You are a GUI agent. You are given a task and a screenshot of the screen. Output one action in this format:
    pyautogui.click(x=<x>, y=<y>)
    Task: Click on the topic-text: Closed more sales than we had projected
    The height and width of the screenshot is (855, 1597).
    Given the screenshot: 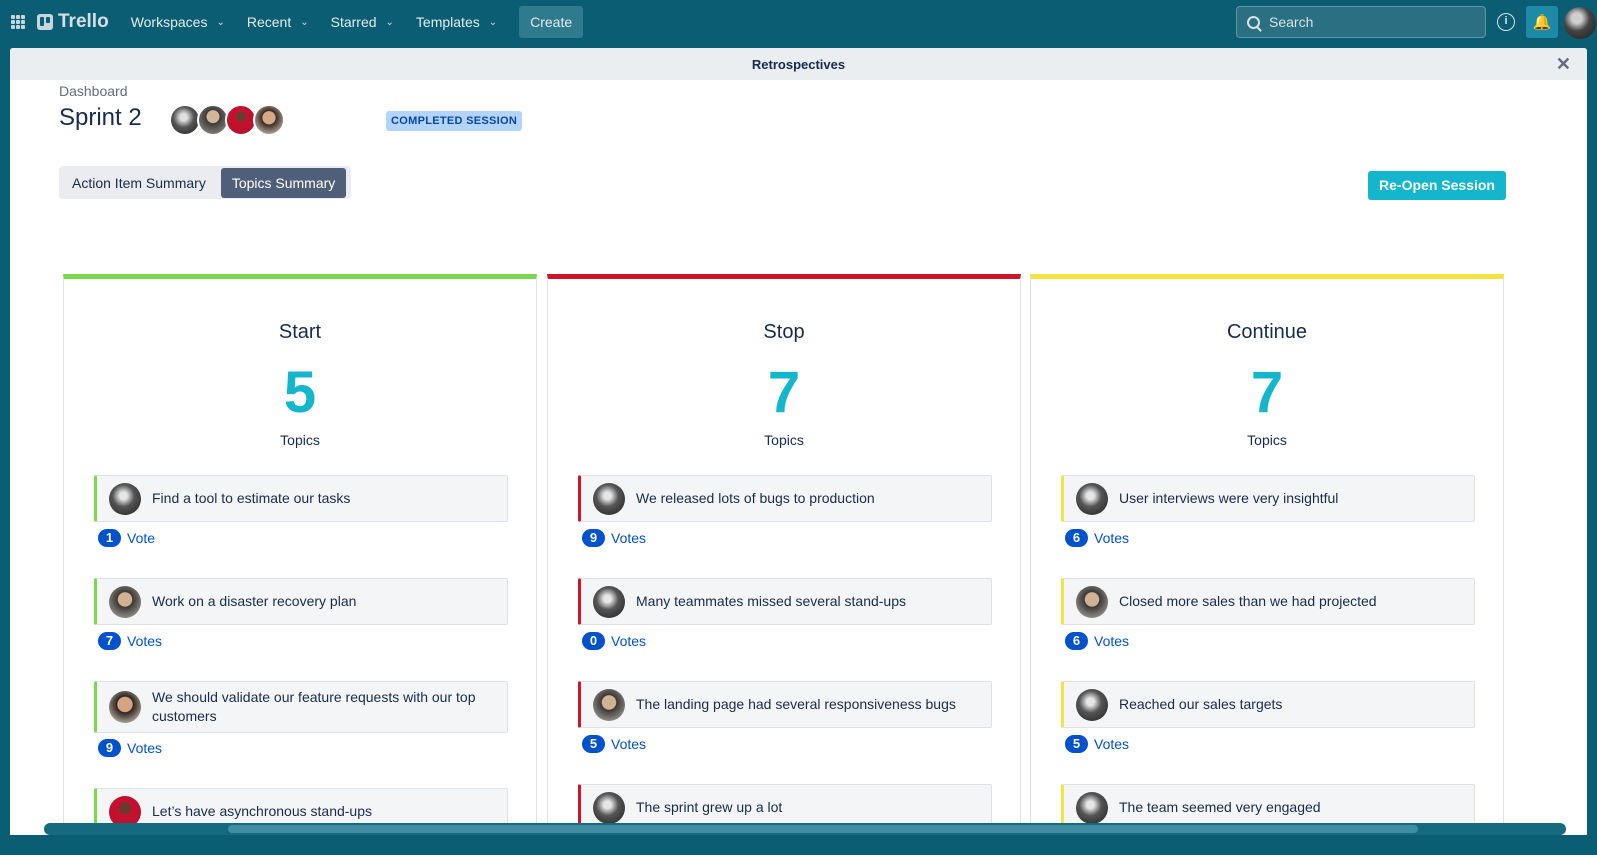 What is the action you would take?
    pyautogui.click(x=1248, y=601)
    